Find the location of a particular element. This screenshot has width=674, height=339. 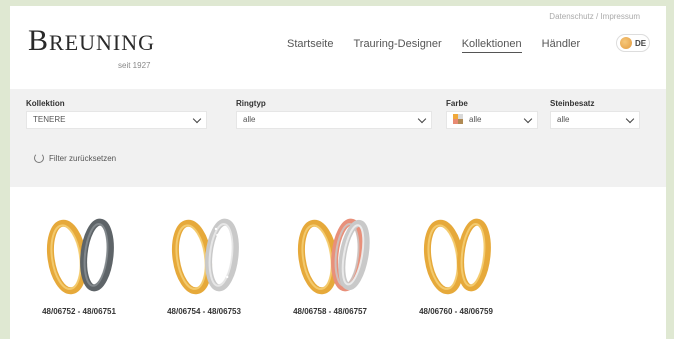

kollektion-value: TENERE is located at coordinates (49, 119).